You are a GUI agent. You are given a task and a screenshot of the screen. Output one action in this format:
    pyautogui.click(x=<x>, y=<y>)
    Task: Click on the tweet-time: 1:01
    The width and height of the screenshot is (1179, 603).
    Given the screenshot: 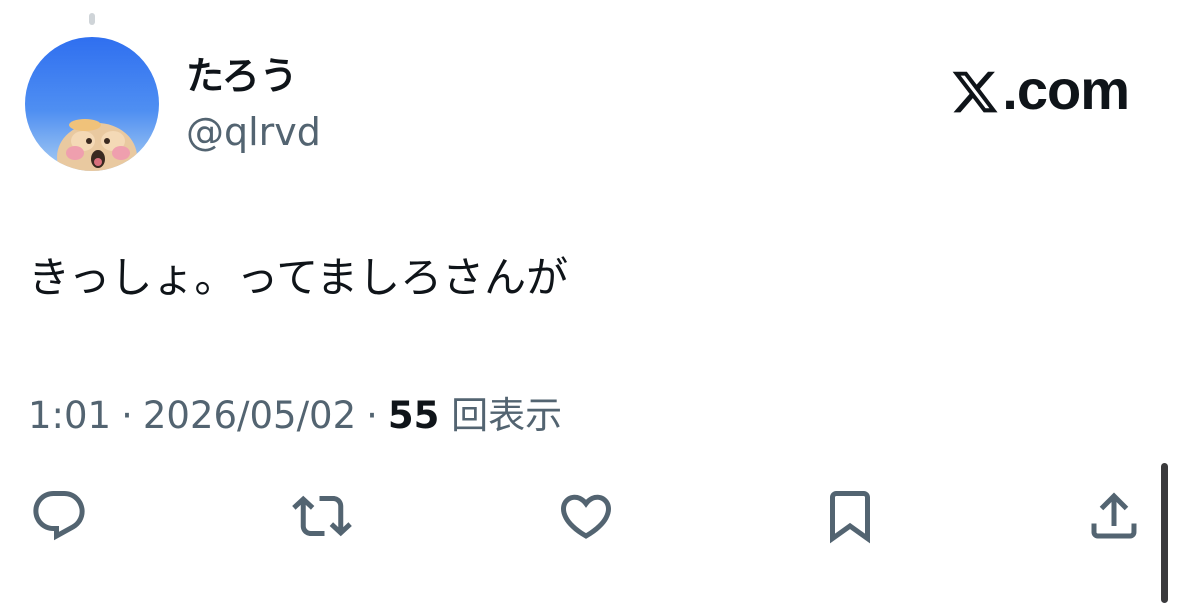 What is the action you would take?
    pyautogui.click(x=69, y=415)
    